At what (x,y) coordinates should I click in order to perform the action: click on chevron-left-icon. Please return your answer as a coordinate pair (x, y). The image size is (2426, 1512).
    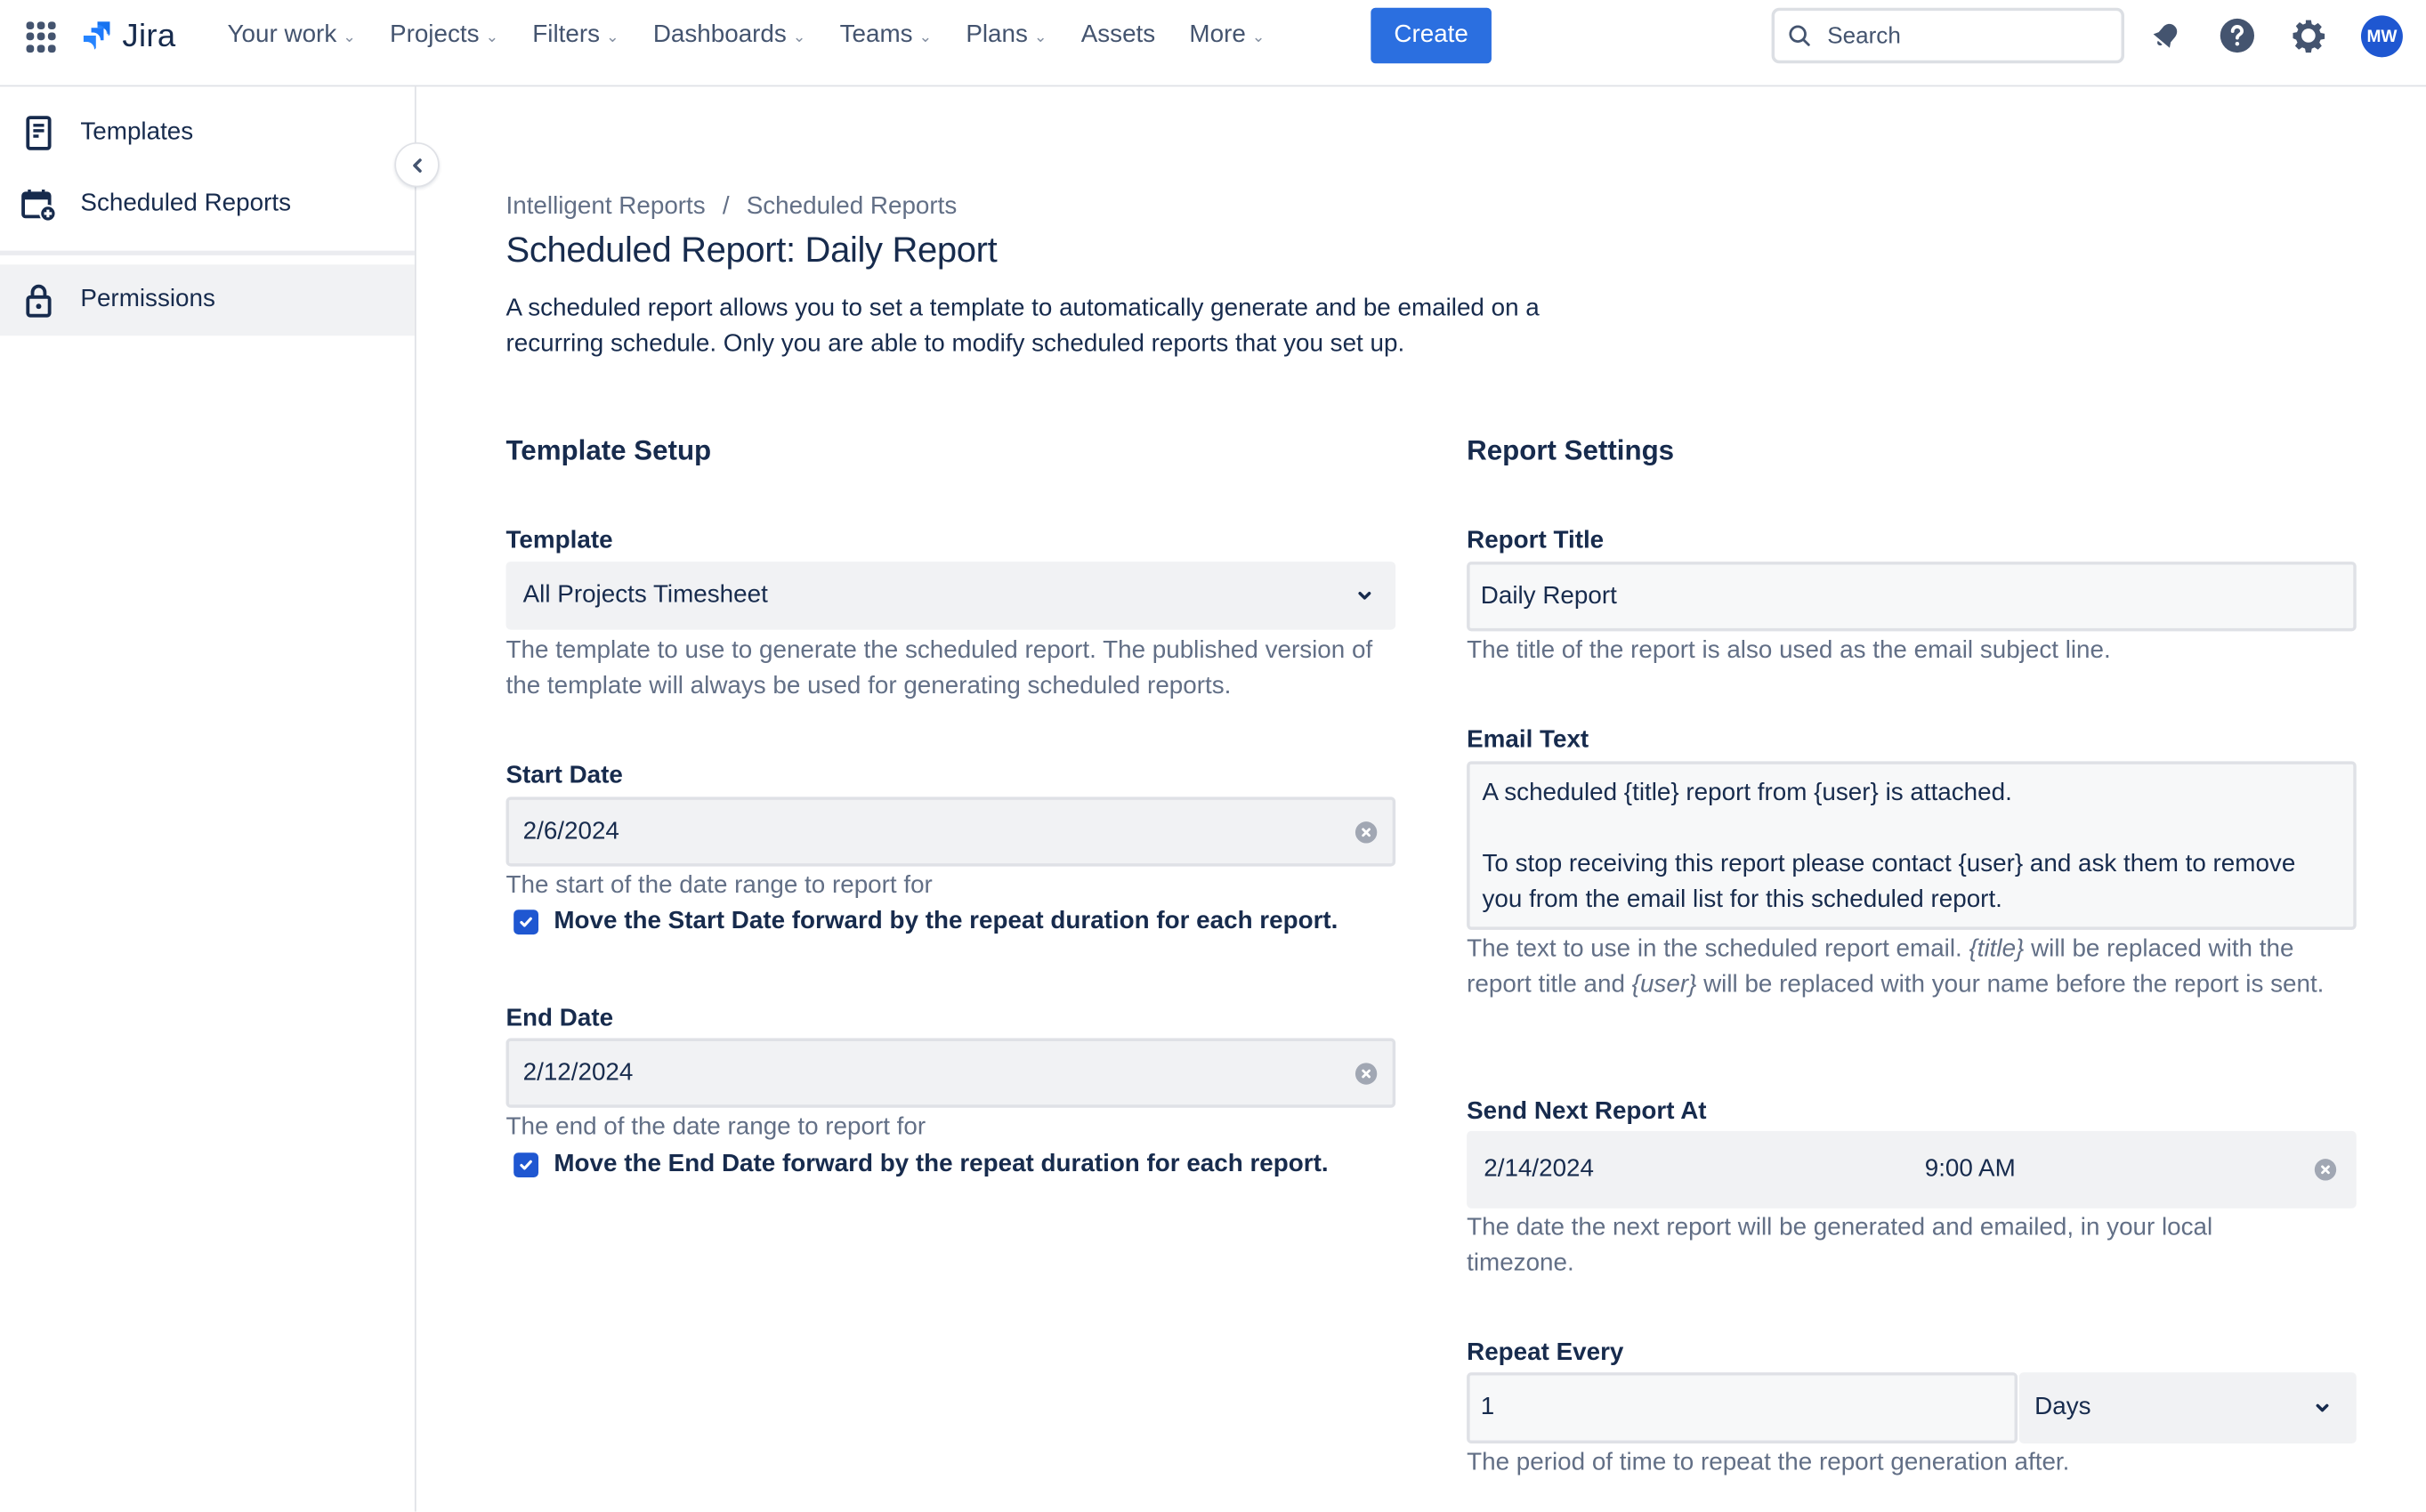
    Looking at the image, I should click on (417, 165).